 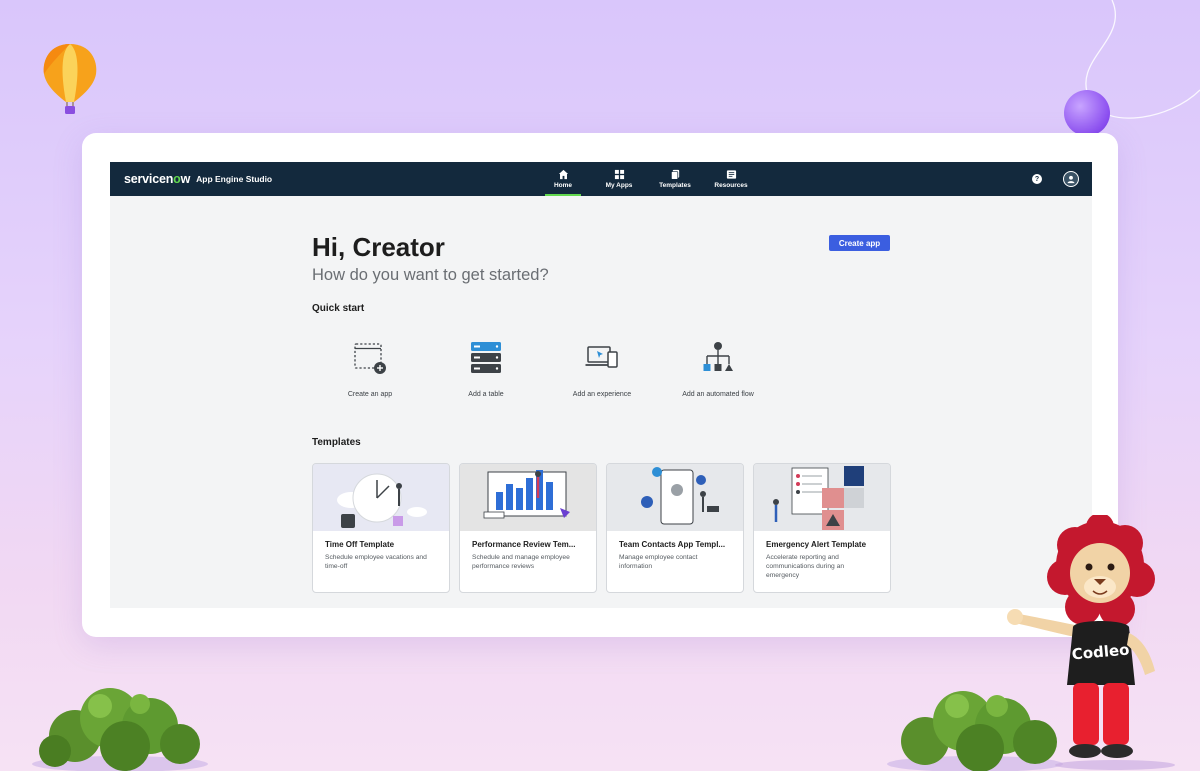 What do you see at coordinates (718, 356) in the screenshot?
I see `flow-icon` at bounding box center [718, 356].